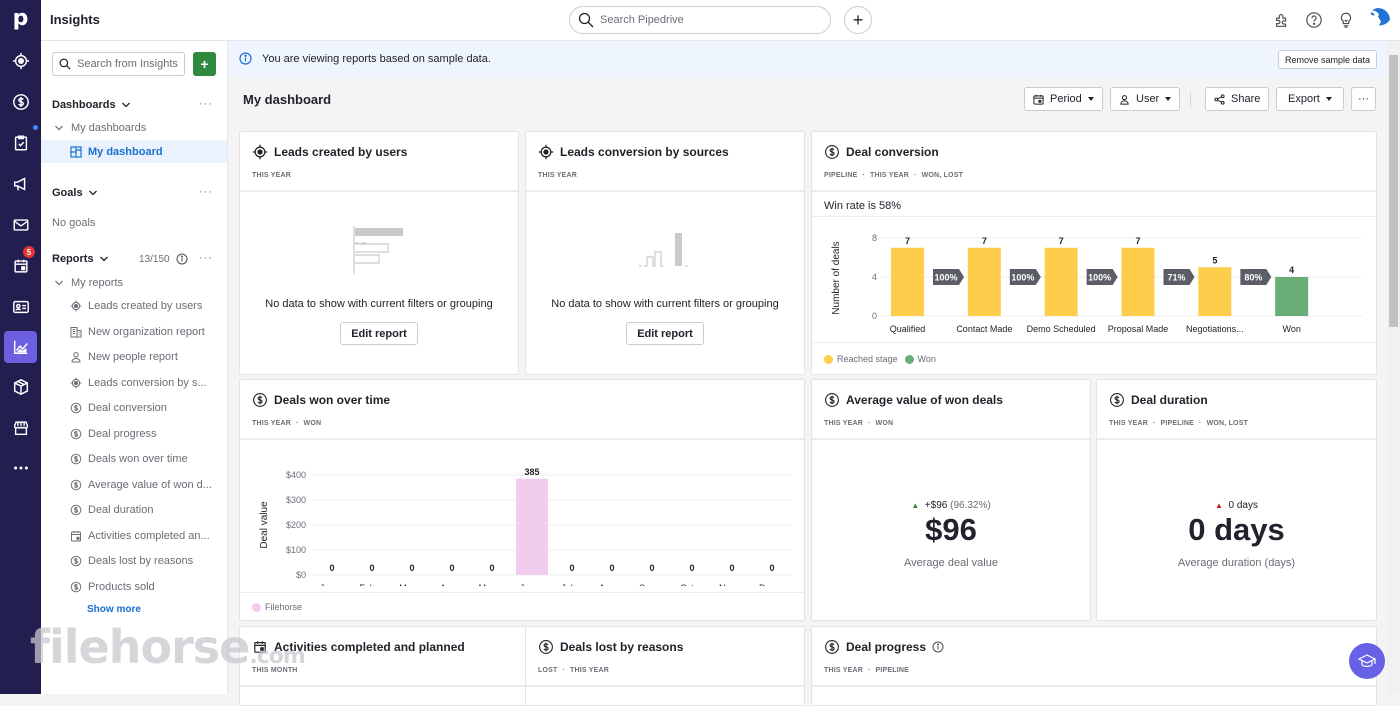  What do you see at coordinates (206, 258) in the screenshot?
I see `reports-more-button: ···` at bounding box center [206, 258].